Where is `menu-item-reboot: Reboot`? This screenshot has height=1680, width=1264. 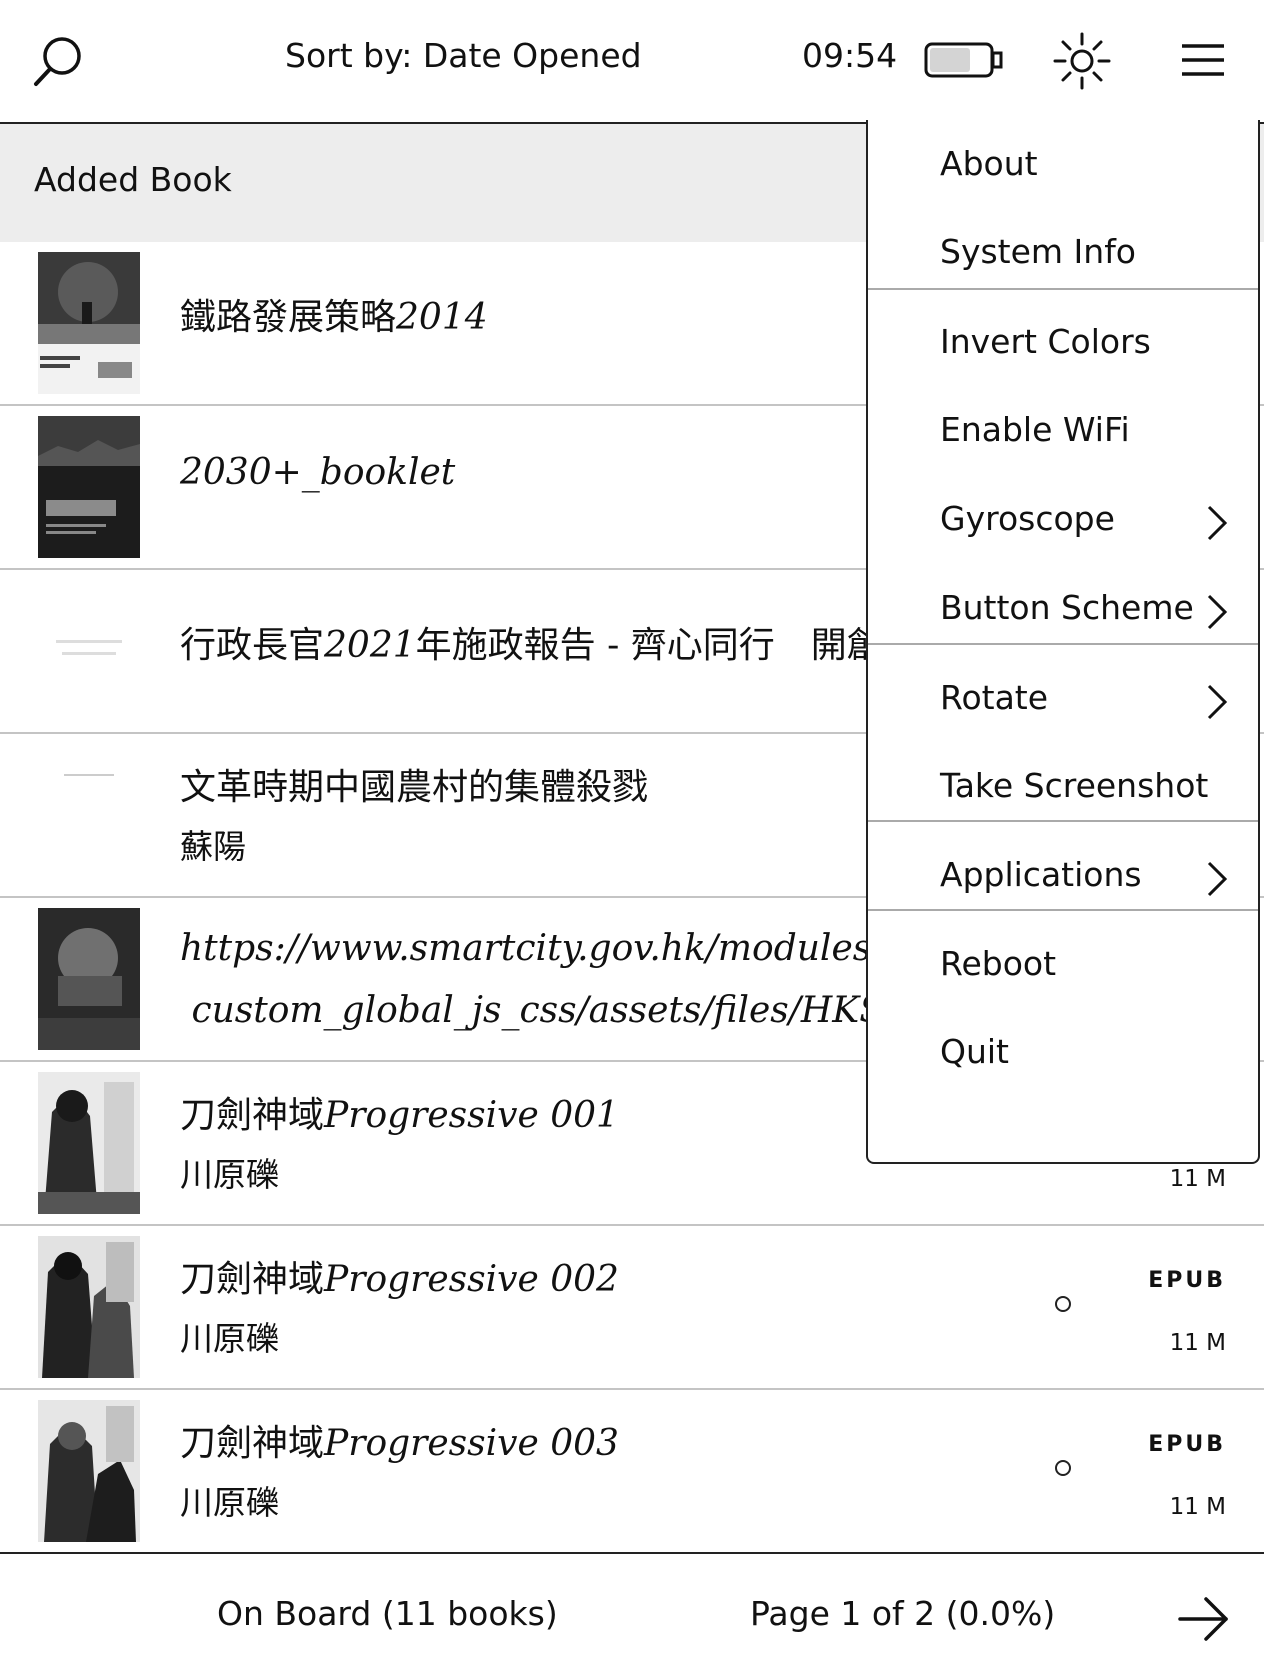 menu-item-reboot: Reboot is located at coordinates (1063, 967).